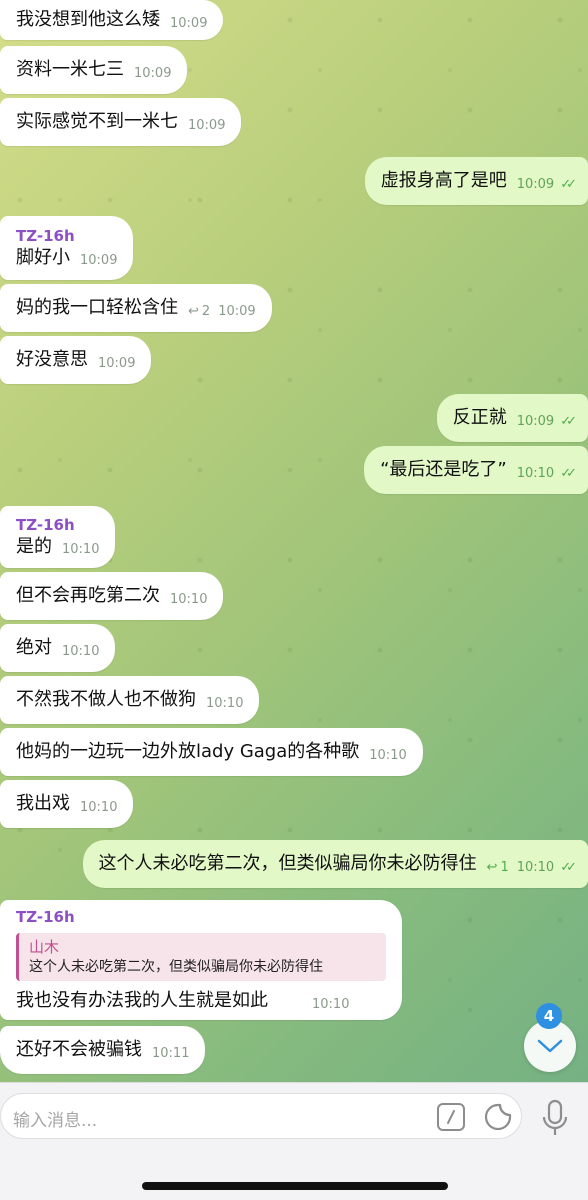 The height and width of the screenshot is (1200, 588). I want to click on microphone-icon, so click(555, 1119).